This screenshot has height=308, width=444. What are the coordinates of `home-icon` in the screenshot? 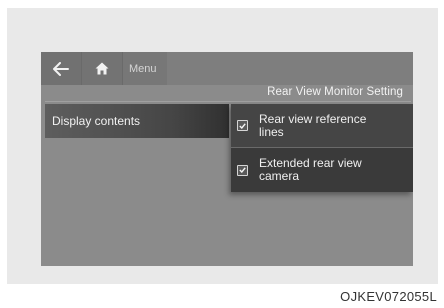 It's located at (102, 68).